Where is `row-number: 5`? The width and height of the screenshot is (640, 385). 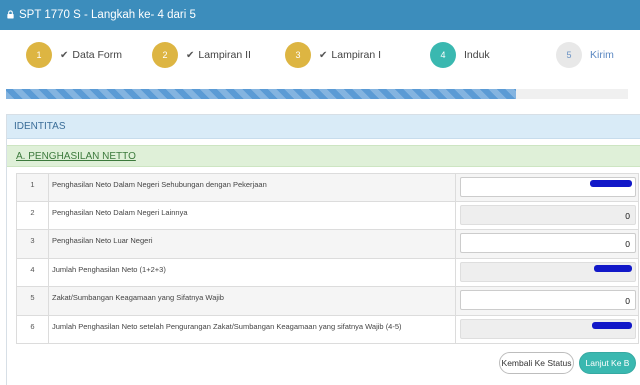 row-number: 5 is located at coordinates (33, 301).